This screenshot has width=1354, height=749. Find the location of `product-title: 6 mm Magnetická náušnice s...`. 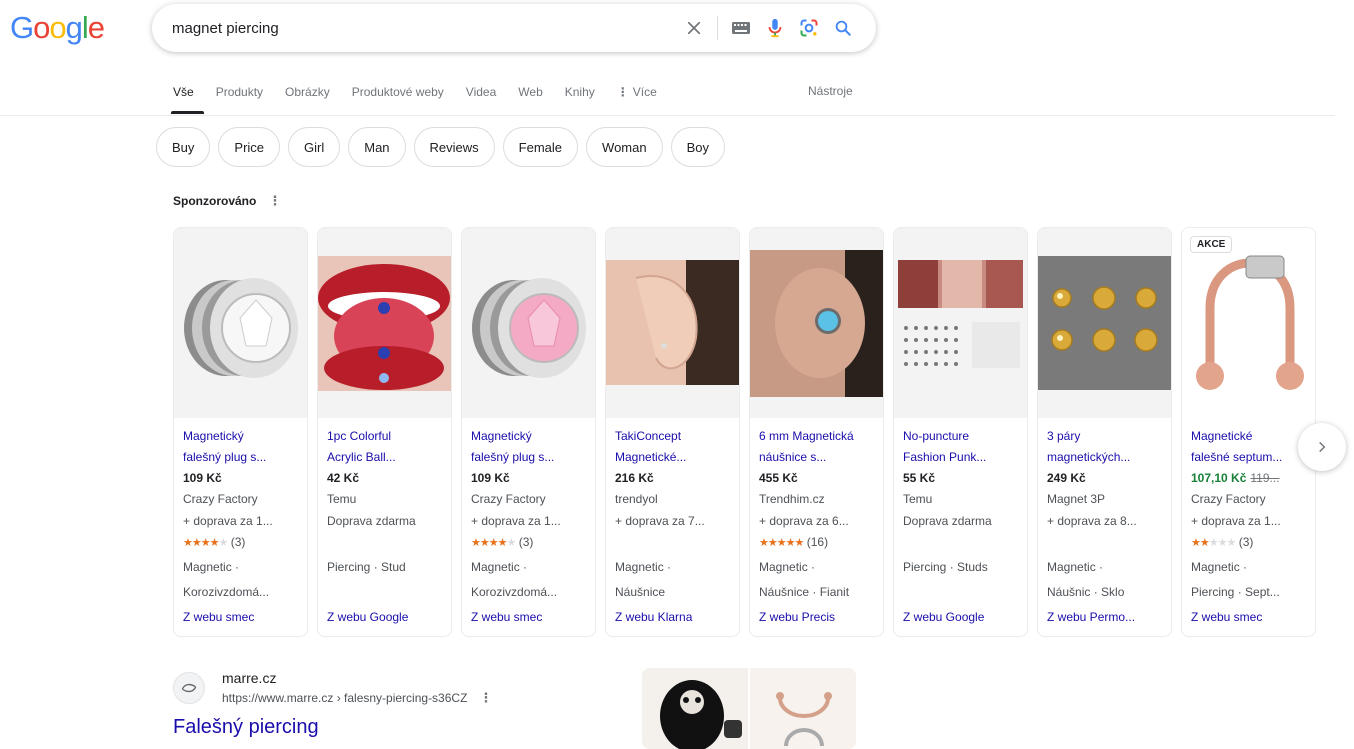

product-title: 6 mm Magnetická náušnice s... is located at coordinates (816, 447).